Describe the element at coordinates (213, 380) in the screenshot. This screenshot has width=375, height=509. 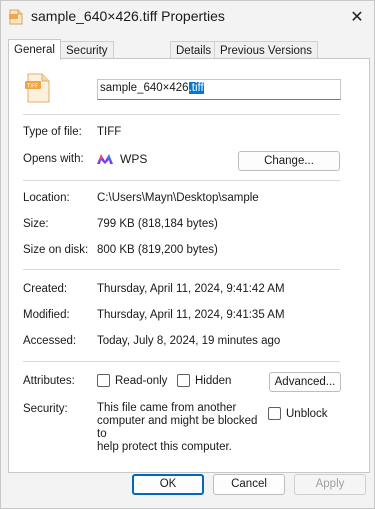
I see `hidden-label: Hidden` at that location.